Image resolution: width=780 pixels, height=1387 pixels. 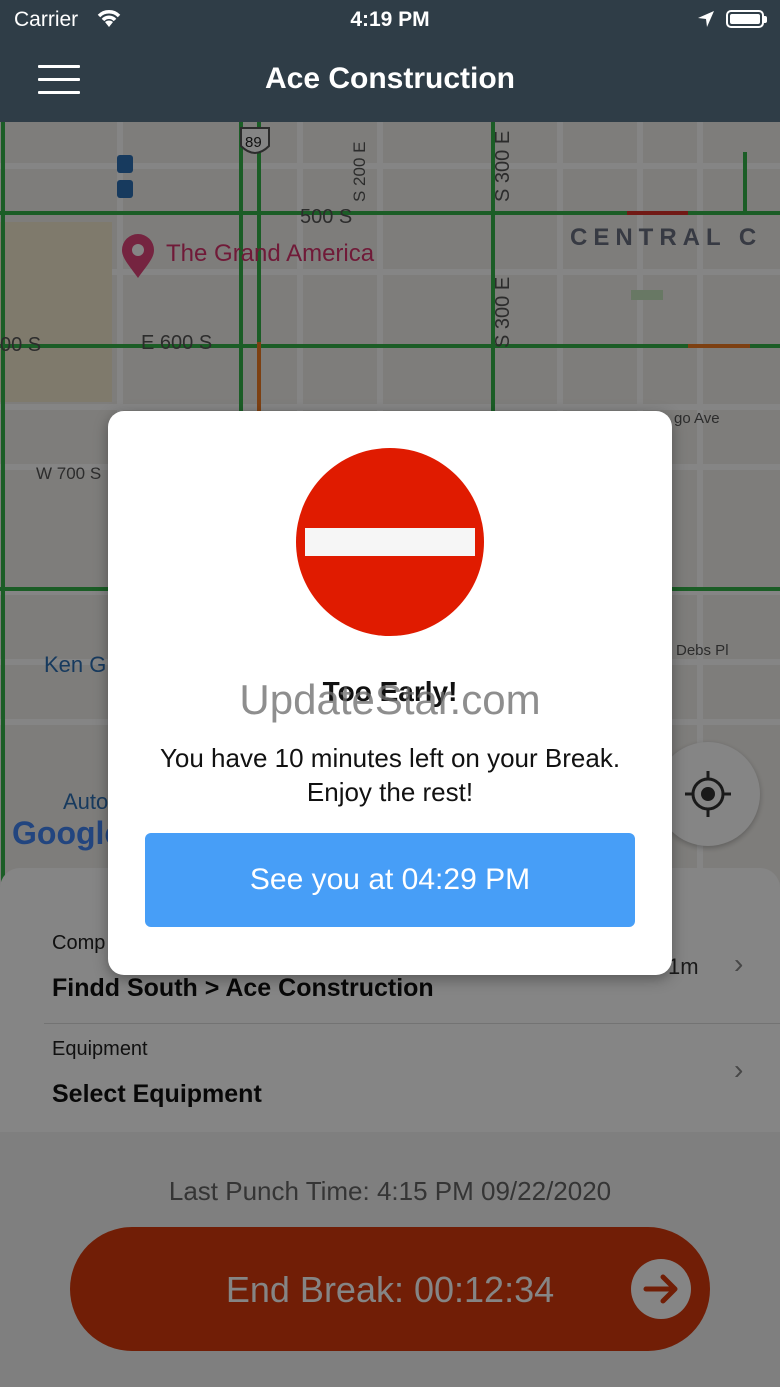 What do you see at coordinates (746, 19) in the screenshot?
I see `battery-icon` at bounding box center [746, 19].